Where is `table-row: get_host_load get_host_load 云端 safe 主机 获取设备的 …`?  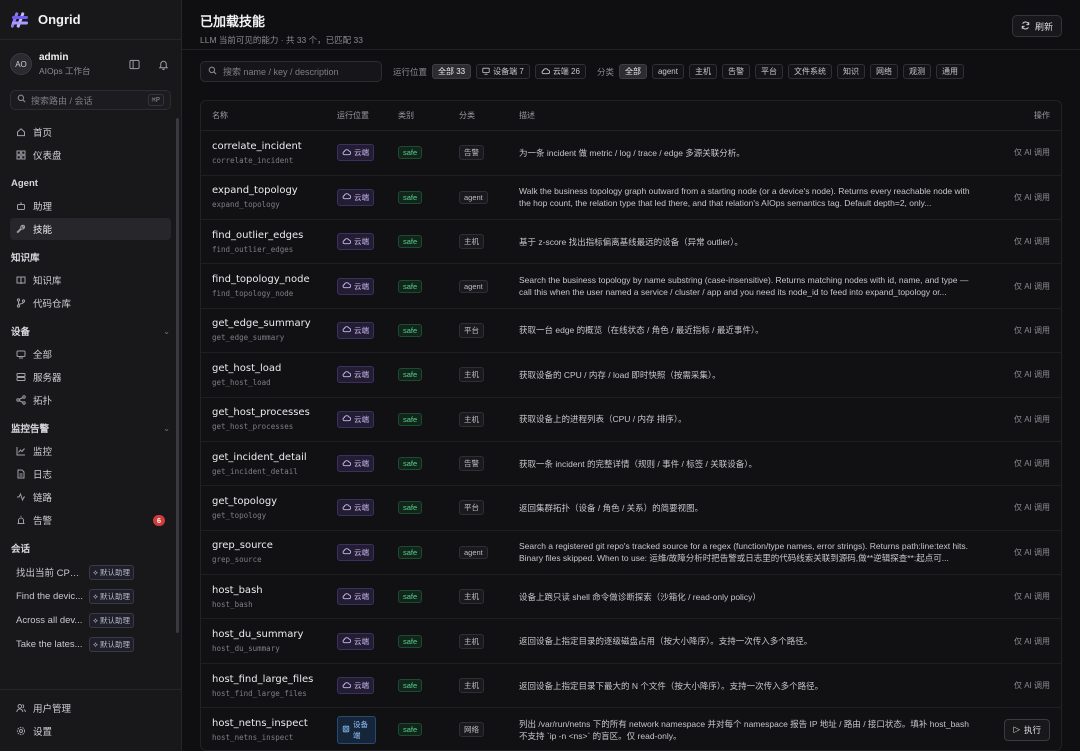
table-row: get_host_load get_host_load 云端 safe 主机 获取设备的 … is located at coordinates (631, 375).